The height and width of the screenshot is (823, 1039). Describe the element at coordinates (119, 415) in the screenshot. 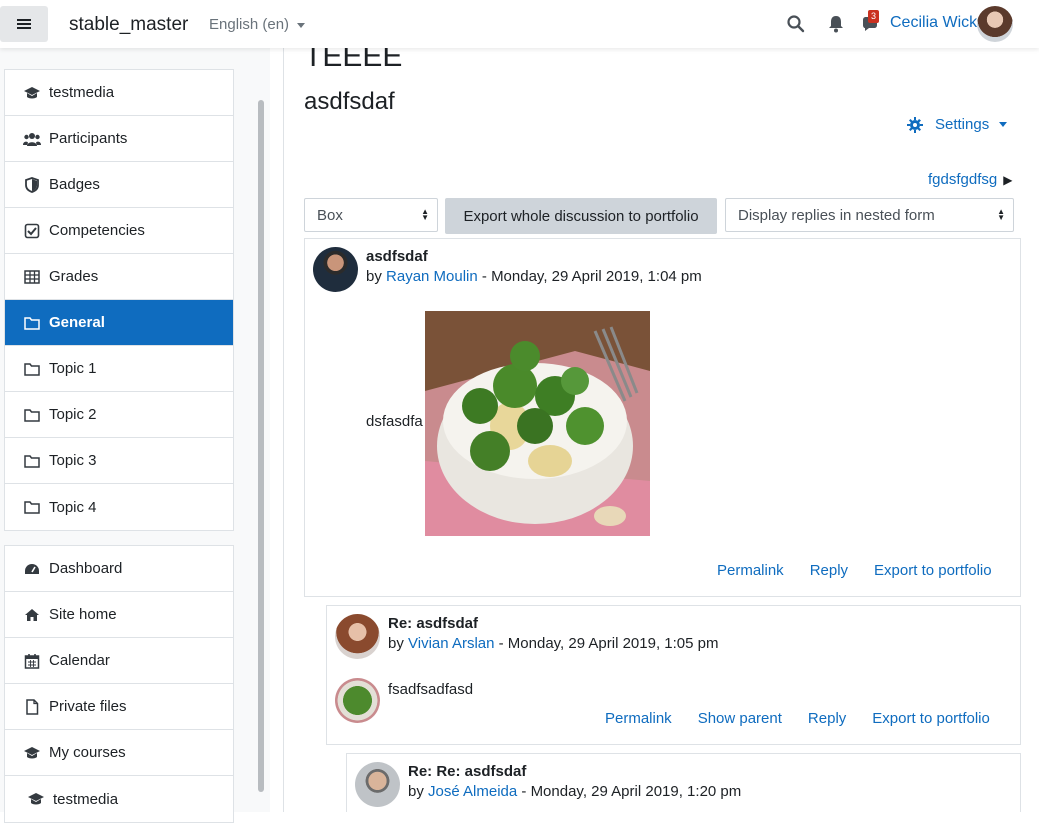

I see `sidebar-item-topic-2: Topic 2` at that location.